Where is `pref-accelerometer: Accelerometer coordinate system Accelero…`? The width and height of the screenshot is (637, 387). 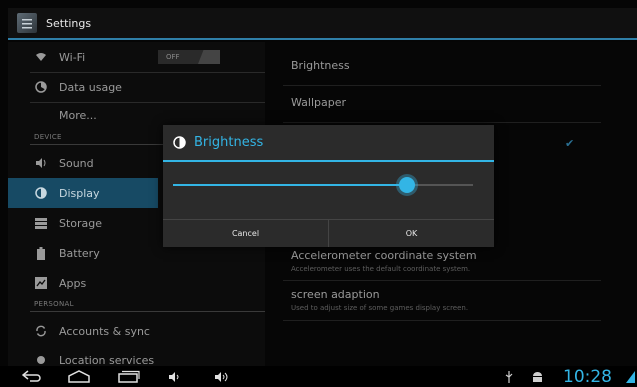
pref-accelerometer: Accelerometer coordinate system Accelero… is located at coordinates (384, 261).